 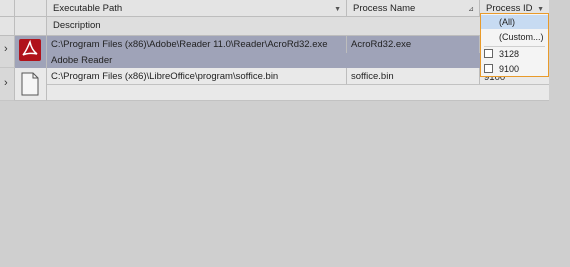 I want to click on process-name-cell: soffice.bin, so click(x=413, y=76).